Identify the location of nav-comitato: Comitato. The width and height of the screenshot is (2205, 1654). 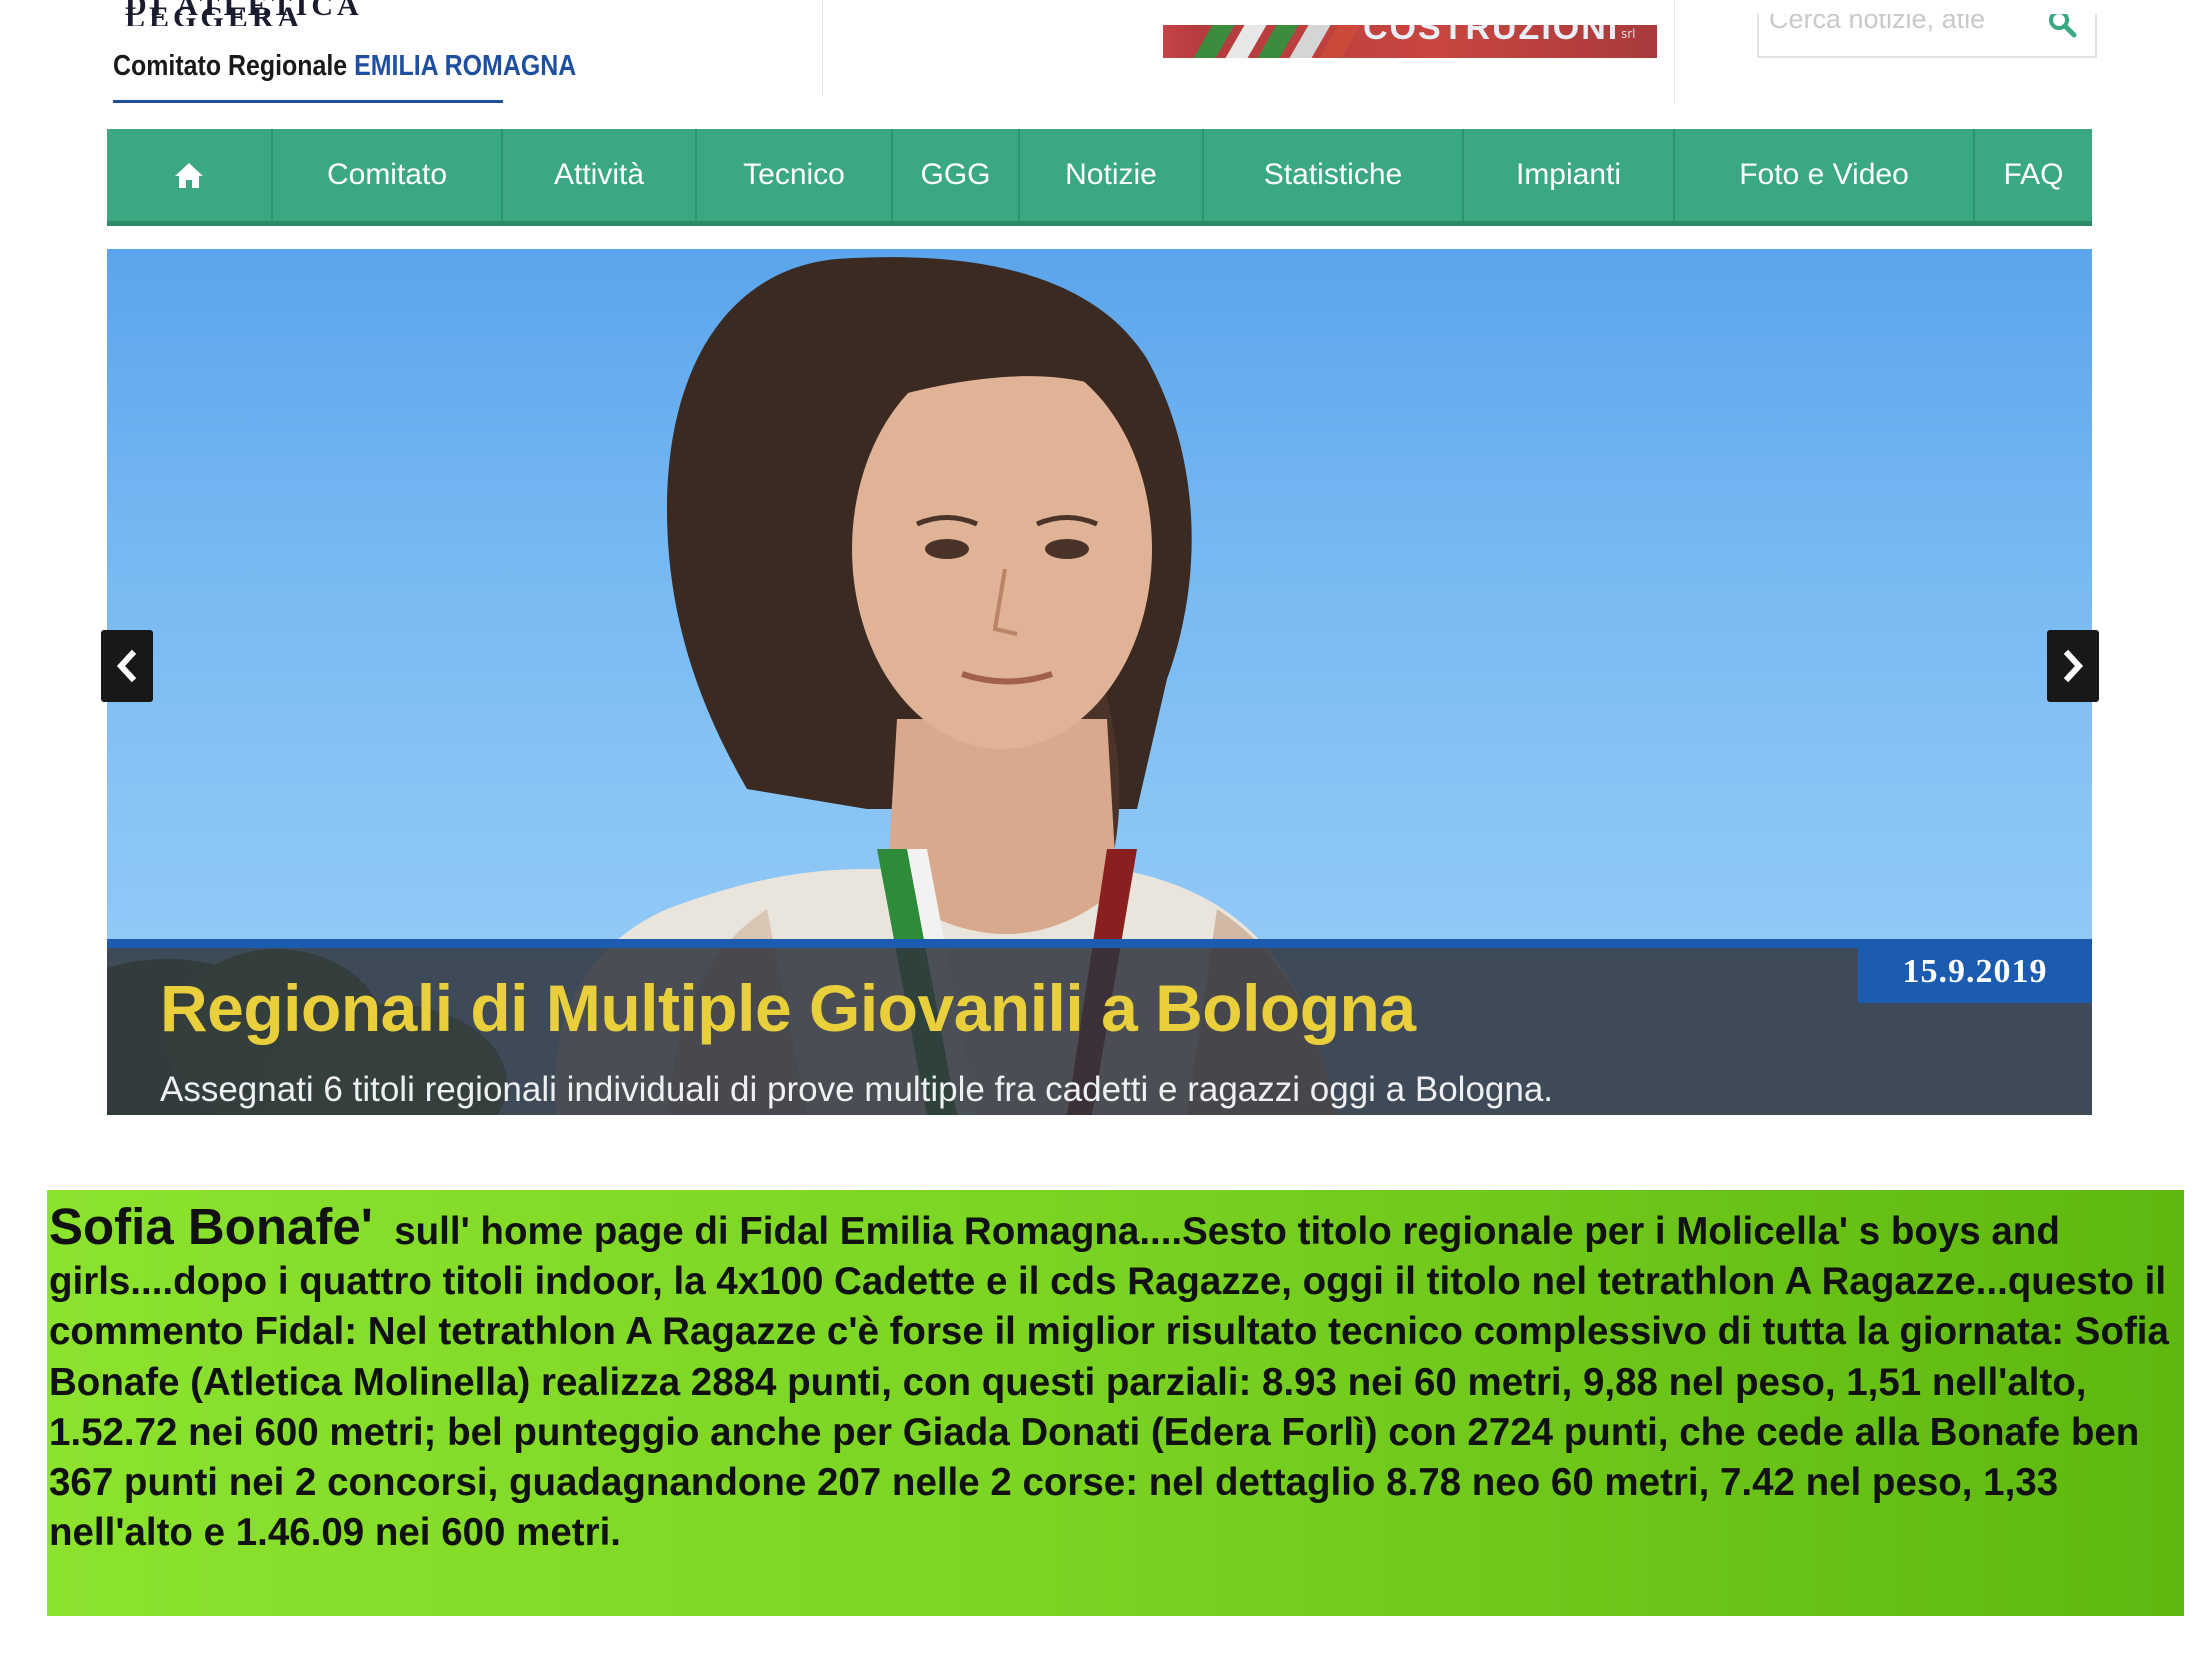
(388, 175).